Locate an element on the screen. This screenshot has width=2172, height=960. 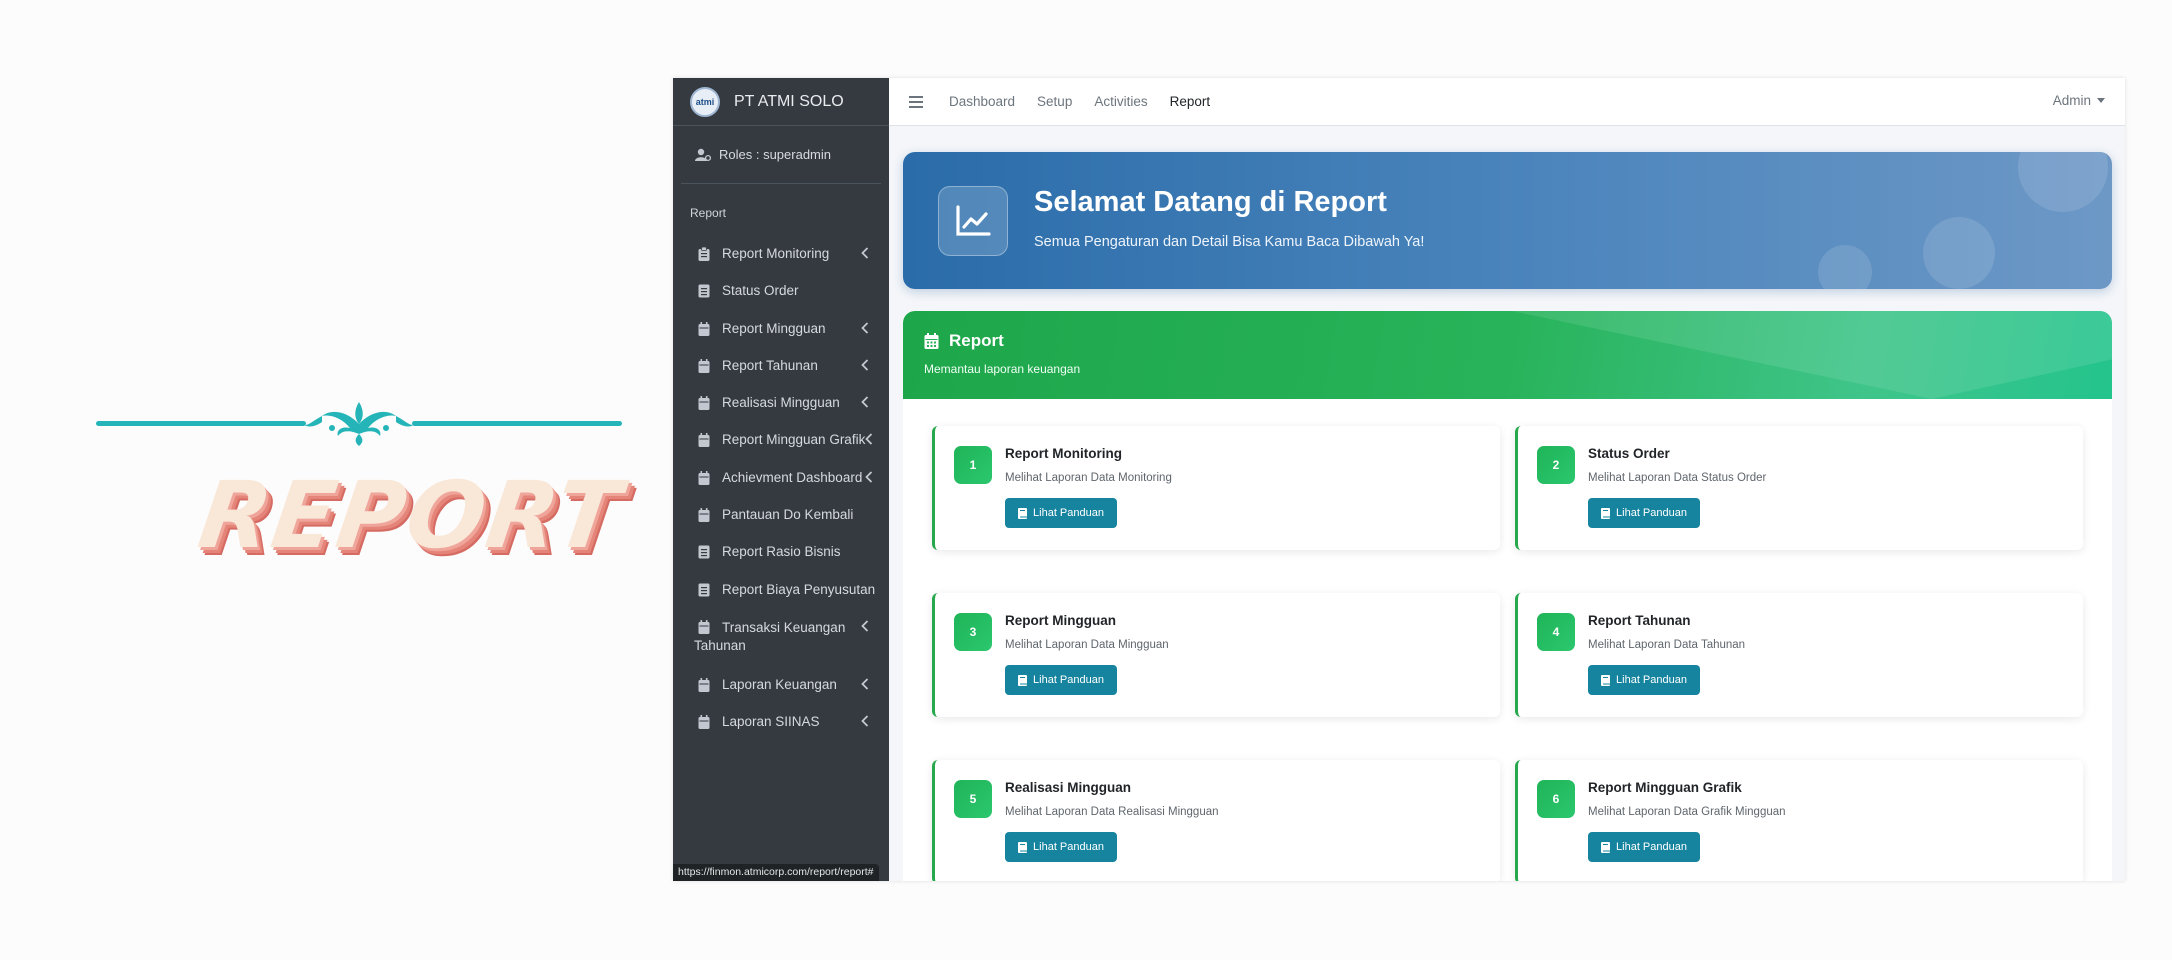
divider-line-right is located at coordinates (517, 423).